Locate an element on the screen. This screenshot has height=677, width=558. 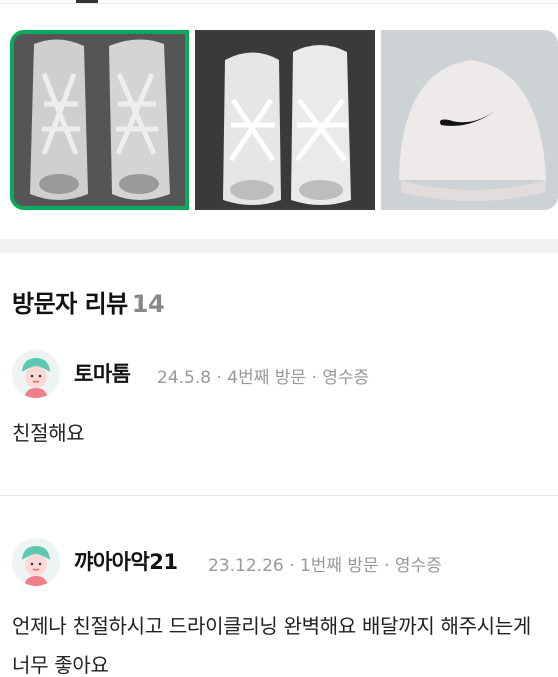
review-text: 언제나 친절하시고 드라이클리닝 완벽해요 배달까지 해주시는게 너무 좋아요 is located at coordinates (271, 645).